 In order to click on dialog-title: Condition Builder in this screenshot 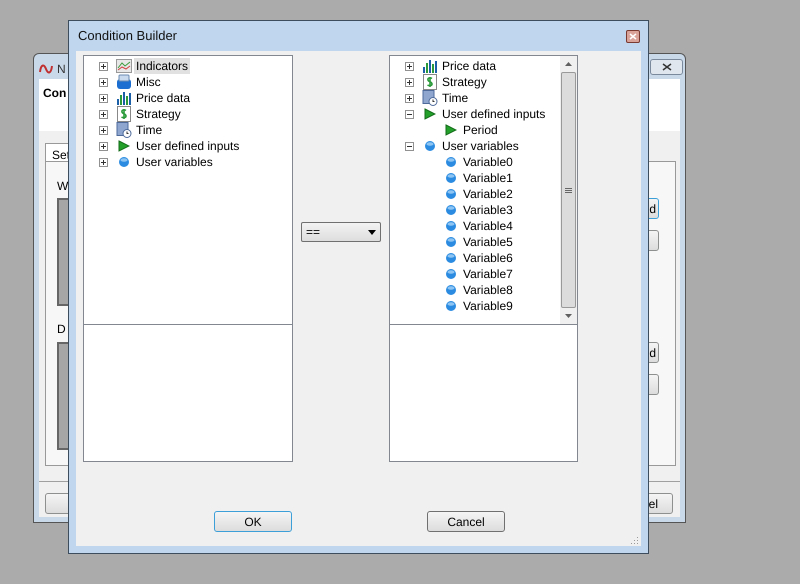, I will do `click(127, 36)`.